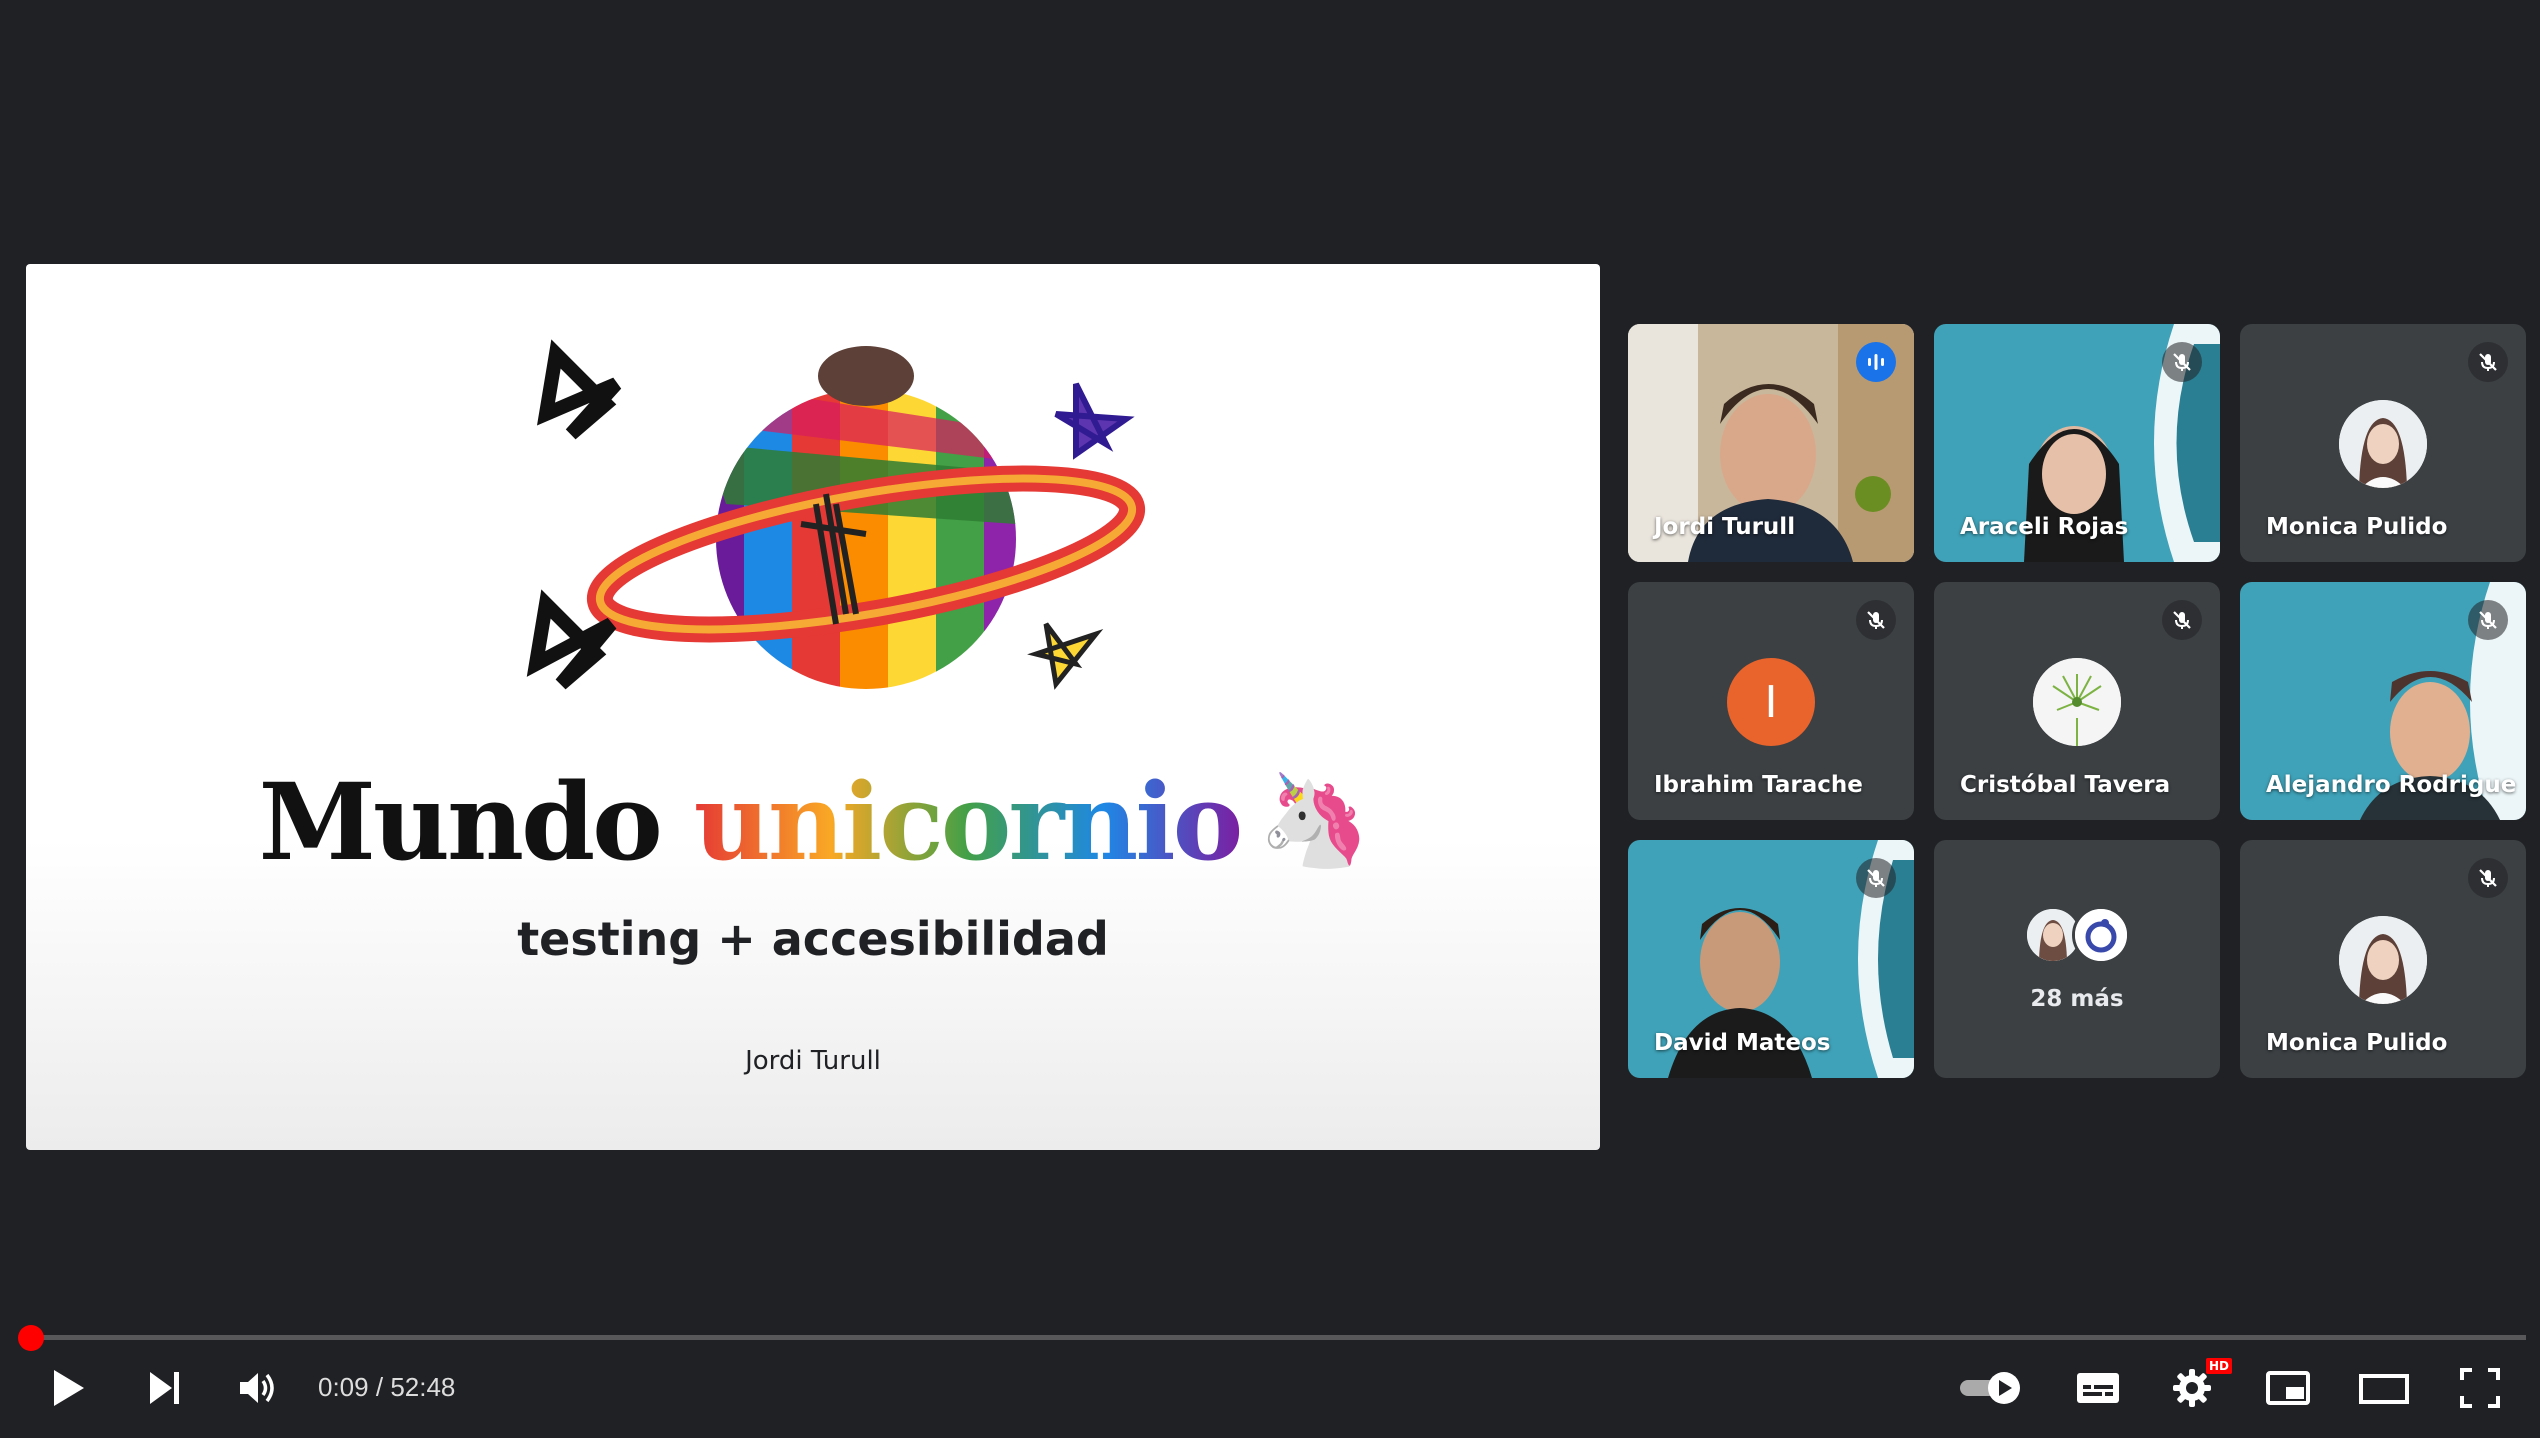 This screenshot has height=1438, width=2540. Describe the element at coordinates (423, 1387) in the screenshot. I see `duration: 52:48` at that location.